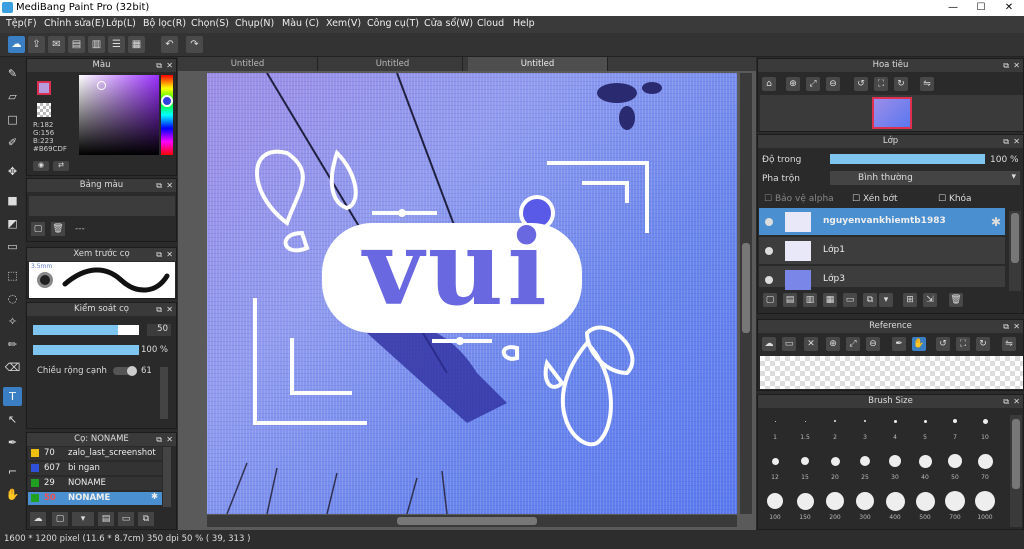 Image resolution: width=1024 pixels, height=549 pixels. What do you see at coordinates (74, 23) in the screenshot?
I see `menu-edit: Chỉnh sửa(E)` at bounding box center [74, 23].